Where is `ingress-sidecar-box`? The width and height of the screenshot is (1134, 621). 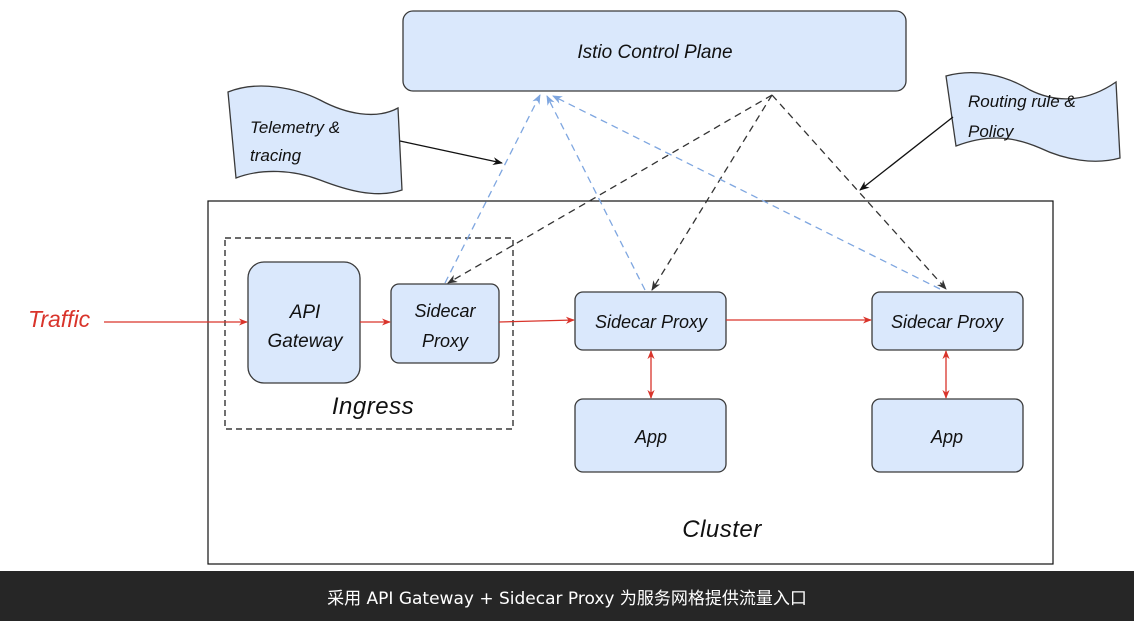
ingress-sidecar-box is located at coordinates (445, 323).